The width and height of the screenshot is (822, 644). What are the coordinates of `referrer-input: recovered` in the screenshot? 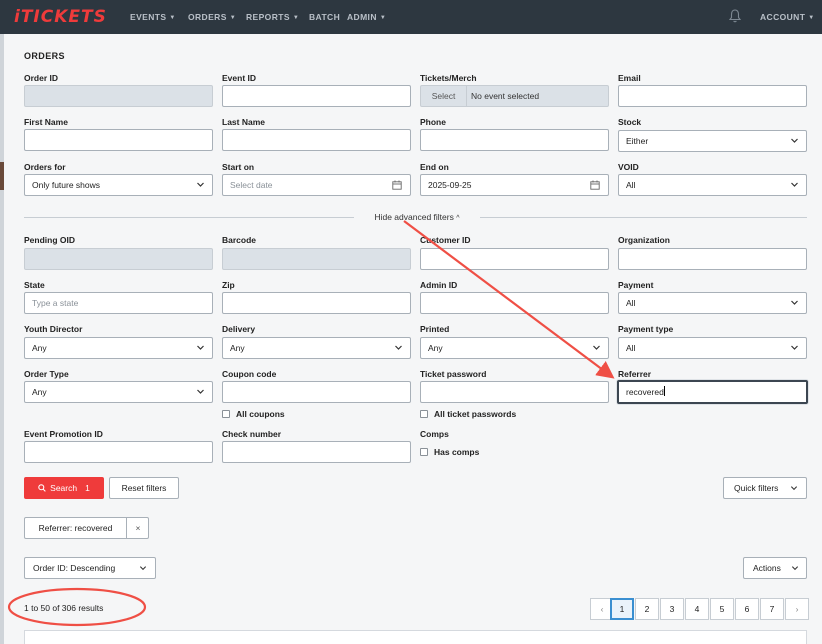 It's located at (712, 392).